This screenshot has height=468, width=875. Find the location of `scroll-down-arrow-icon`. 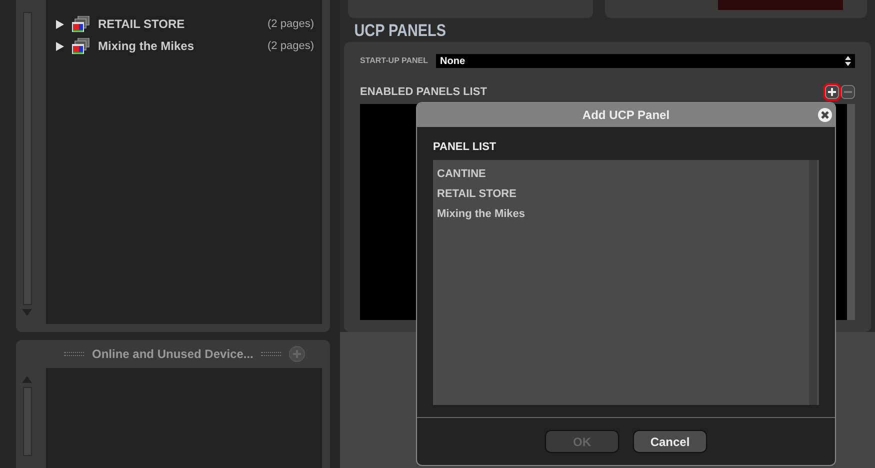

scroll-down-arrow-icon is located at coordinates (27, 312).